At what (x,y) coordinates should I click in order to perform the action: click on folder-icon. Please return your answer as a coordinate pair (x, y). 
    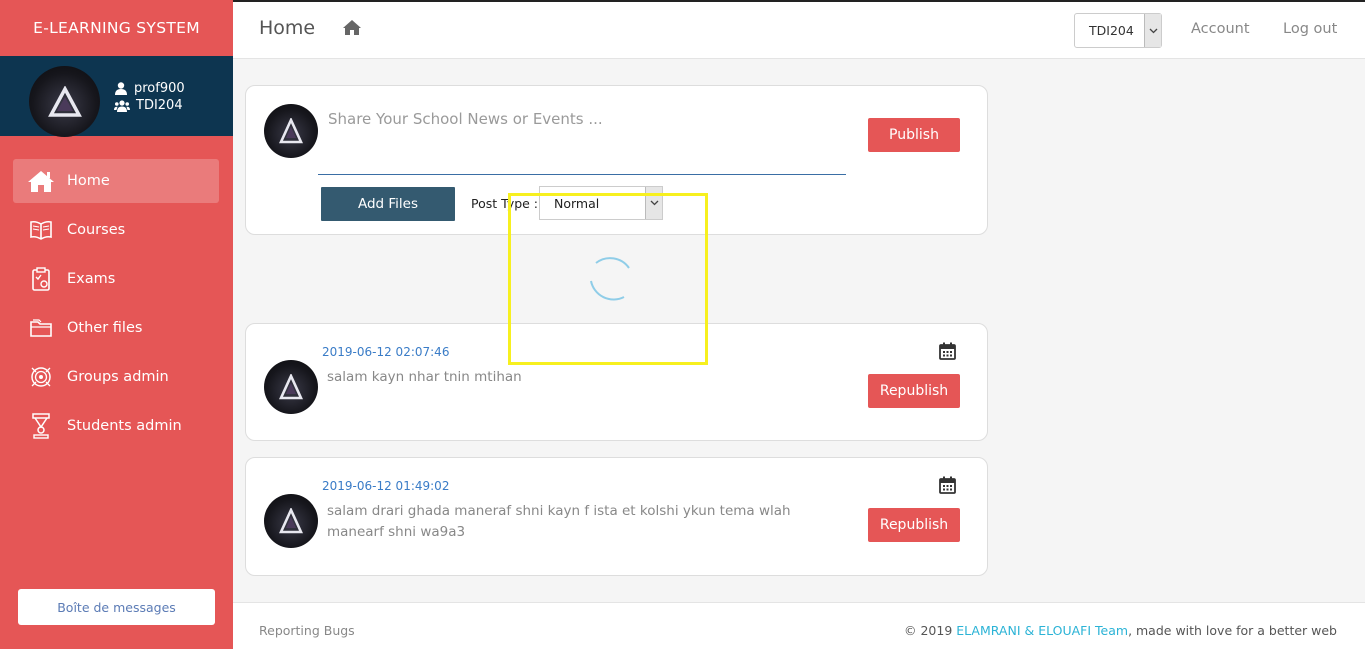
    Looking at the image, I should click on (41, 328).